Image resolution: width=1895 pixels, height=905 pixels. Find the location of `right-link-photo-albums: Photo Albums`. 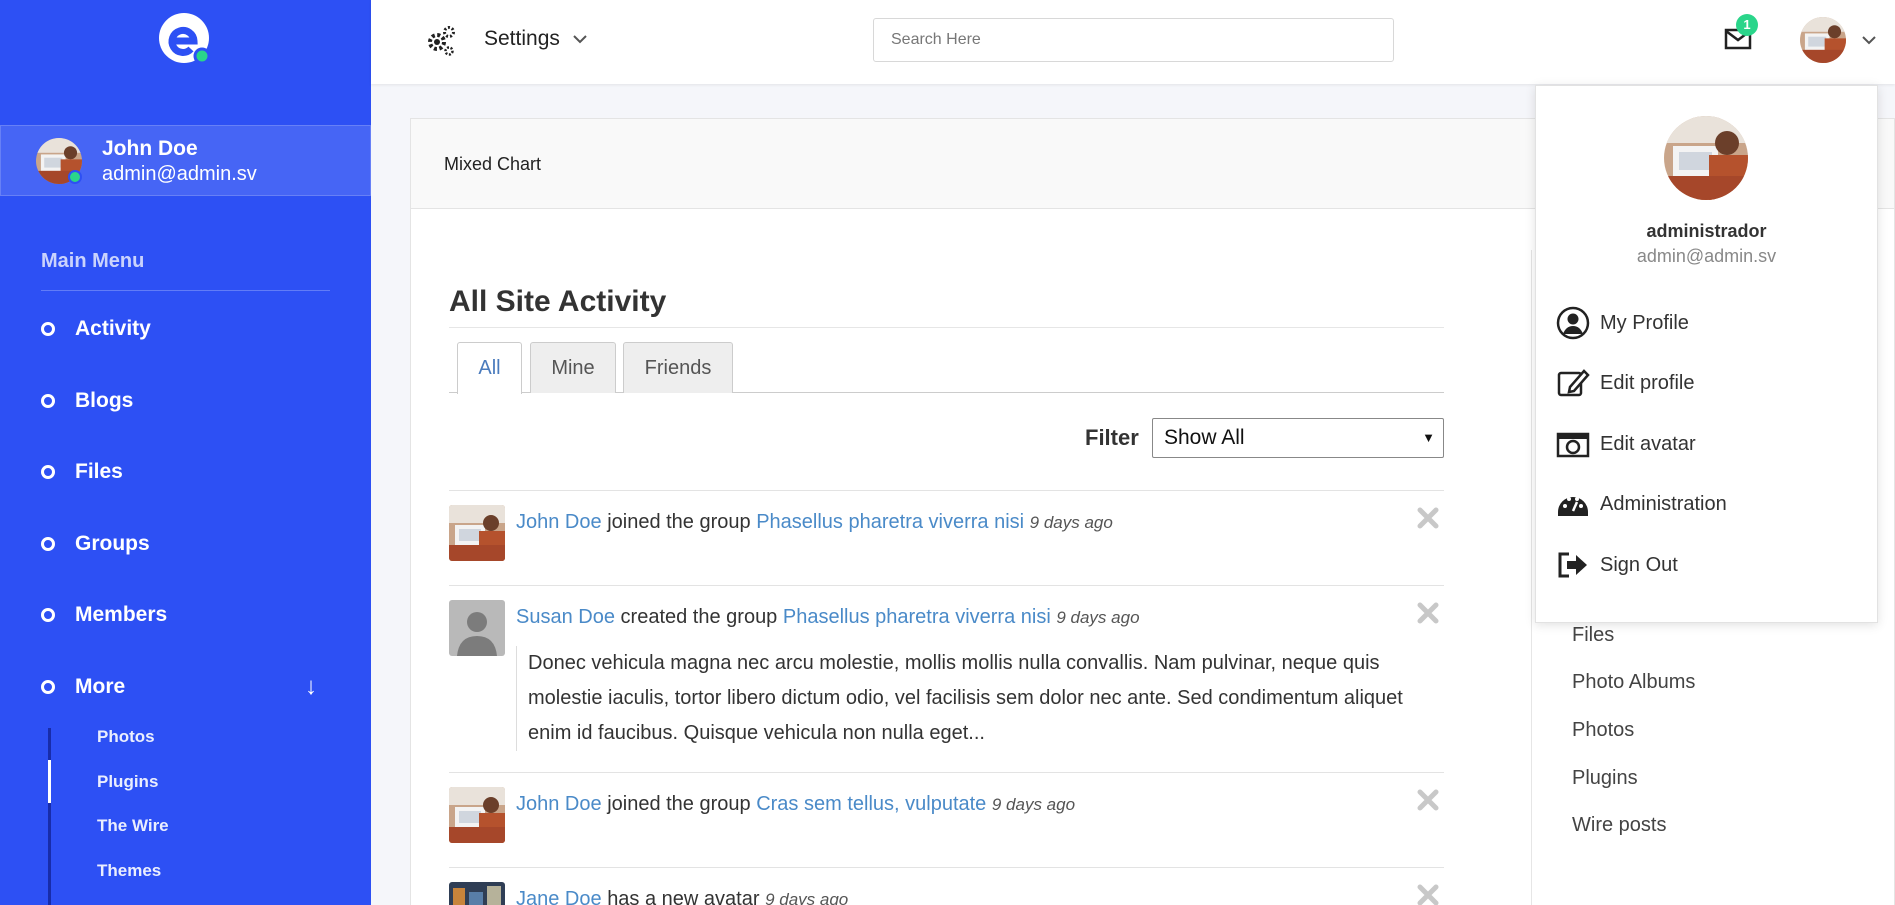

right-link-photo-albums: Photo Albums is located at coordinates (1633, 682).